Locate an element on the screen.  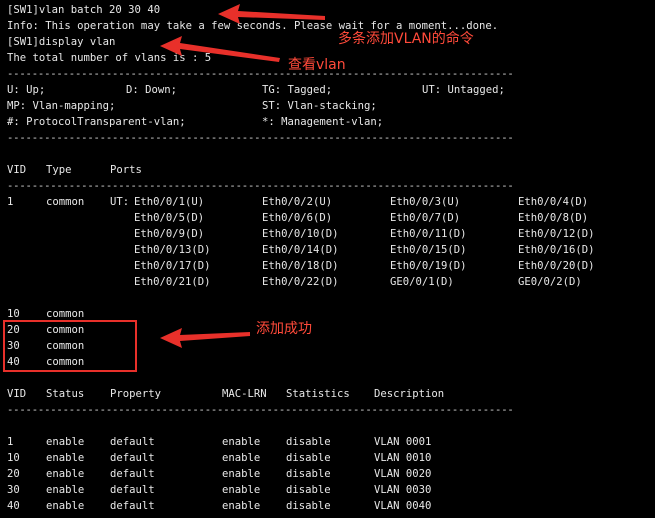
annotation-batch-command: 多条添加VLAN的命令 is located at coordinates (406, 39).